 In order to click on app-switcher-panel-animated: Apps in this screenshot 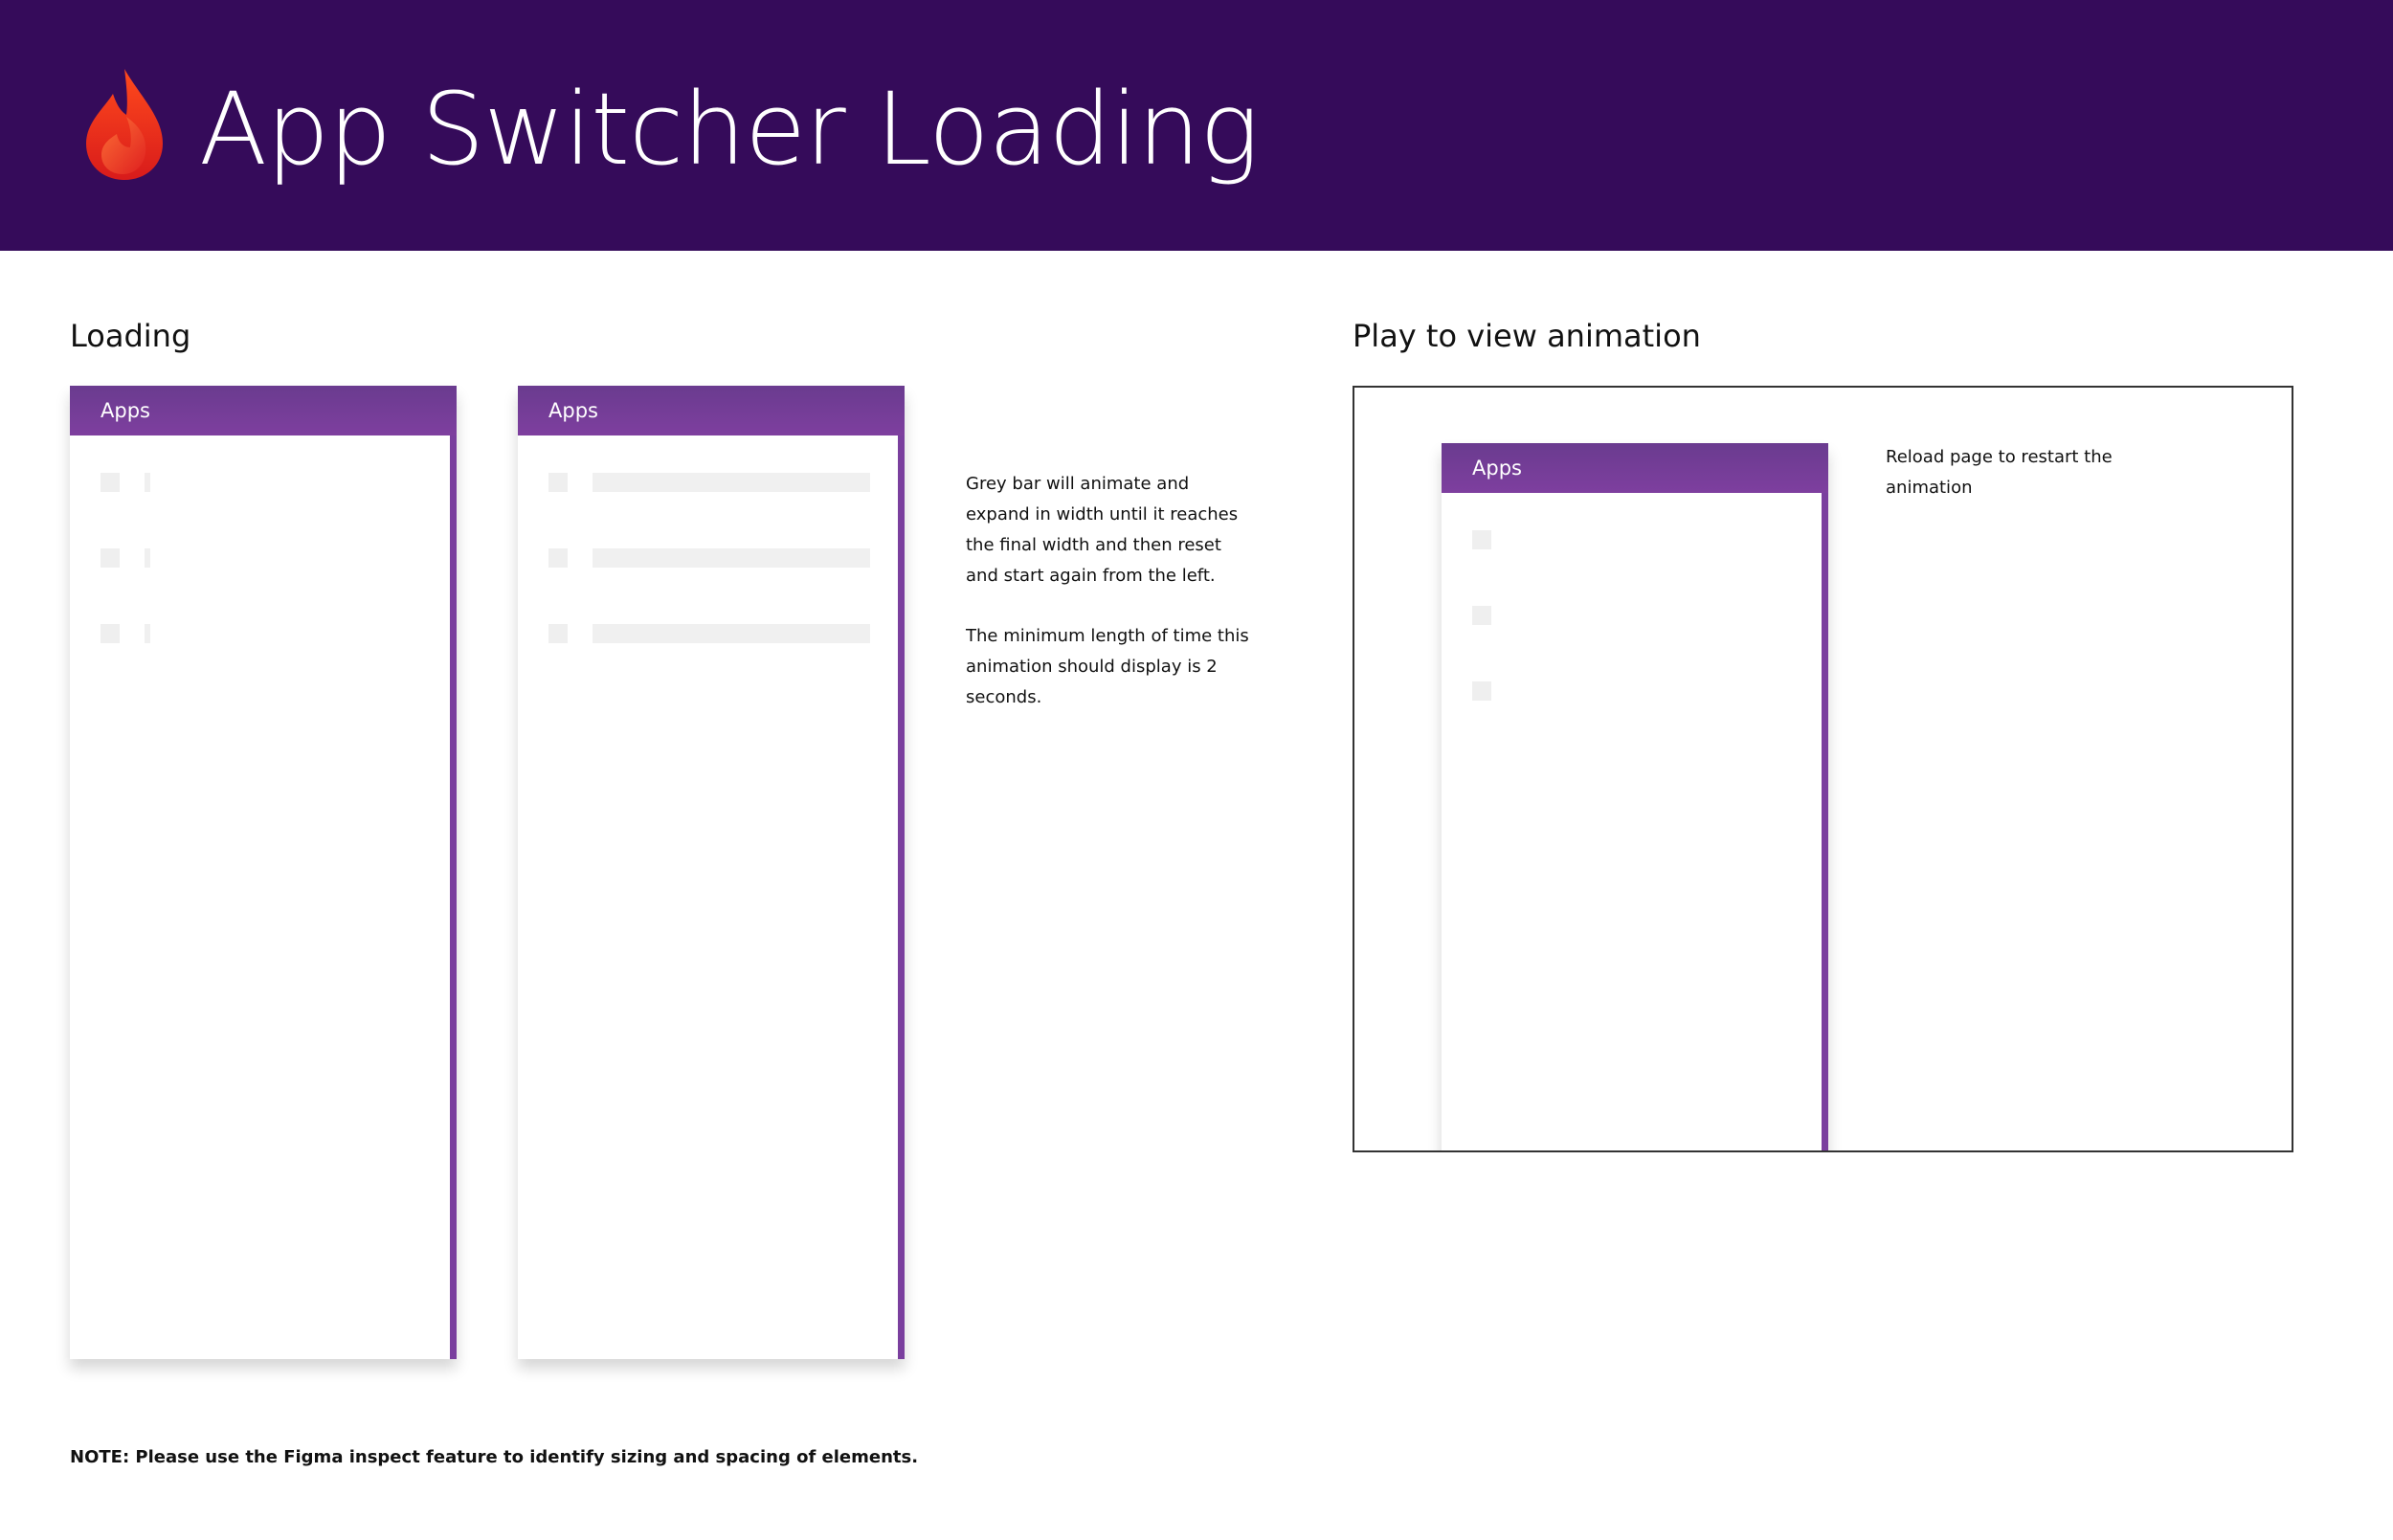, I will do `click(1635, 796)`.